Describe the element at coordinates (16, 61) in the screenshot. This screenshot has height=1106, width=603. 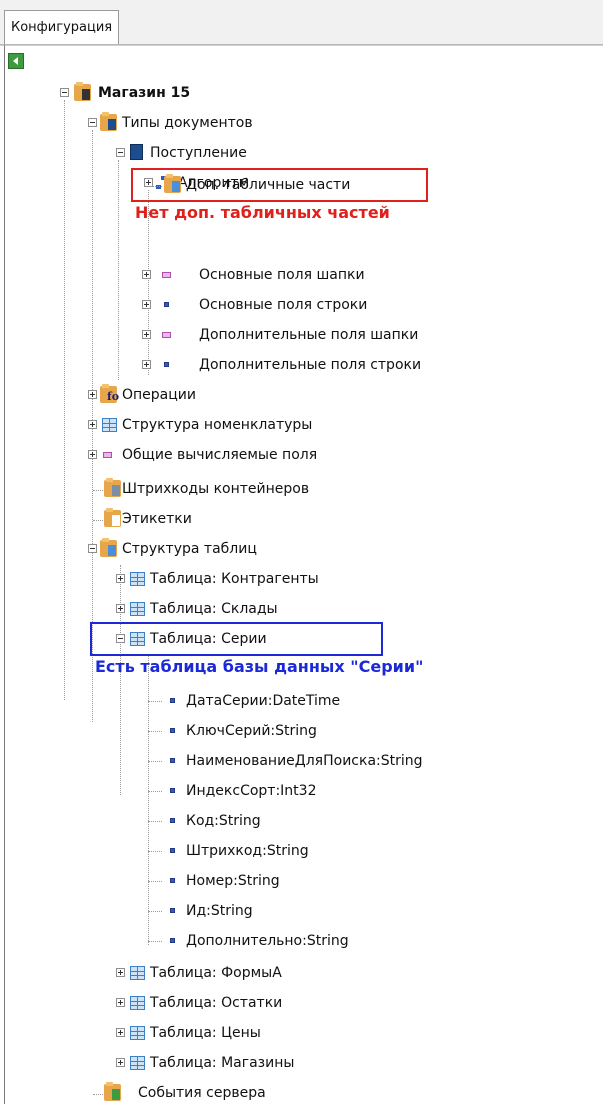
I see `collapse-panel-button` at that location.